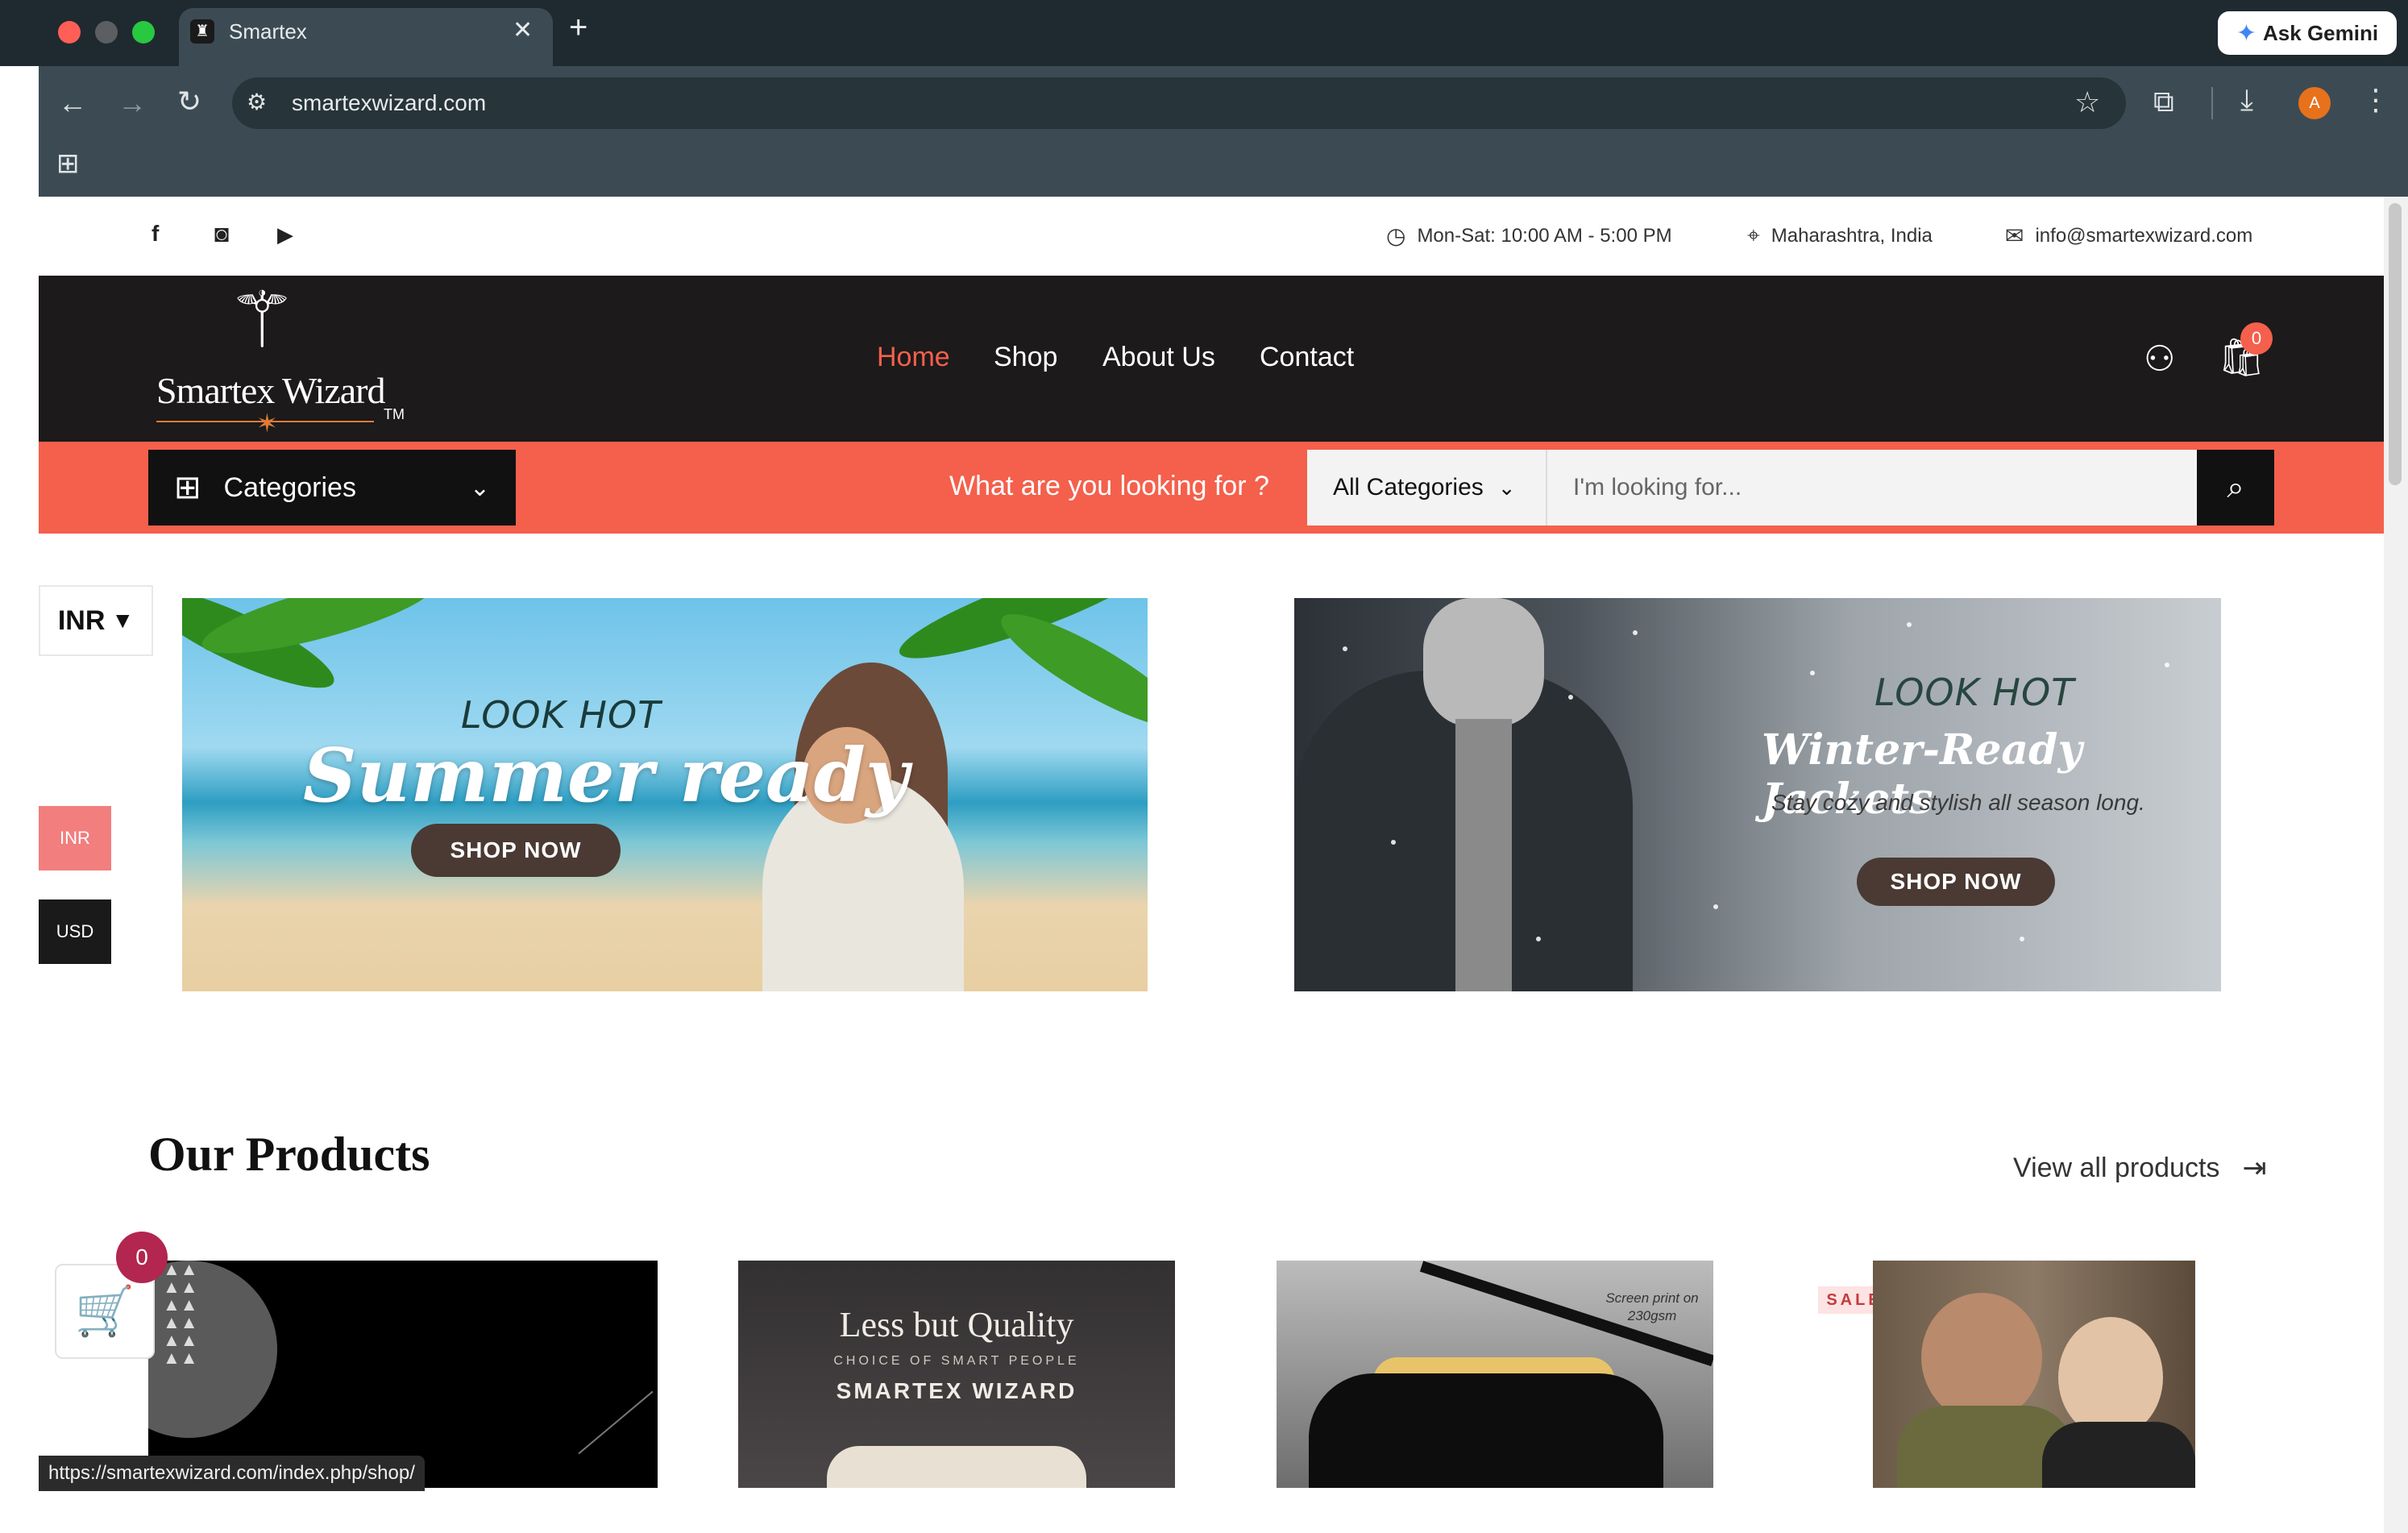  I want to click on toolbar-divider, so click(2212, 103).